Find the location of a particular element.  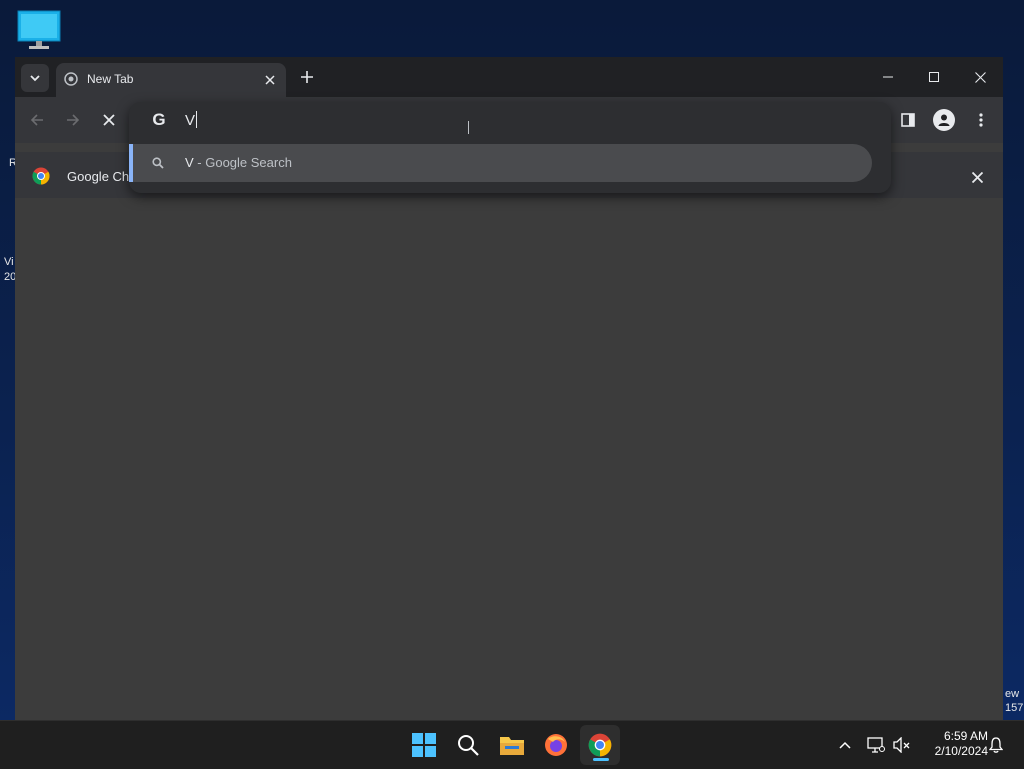

notifications-bell-icon is located at coordinates (996, 745).